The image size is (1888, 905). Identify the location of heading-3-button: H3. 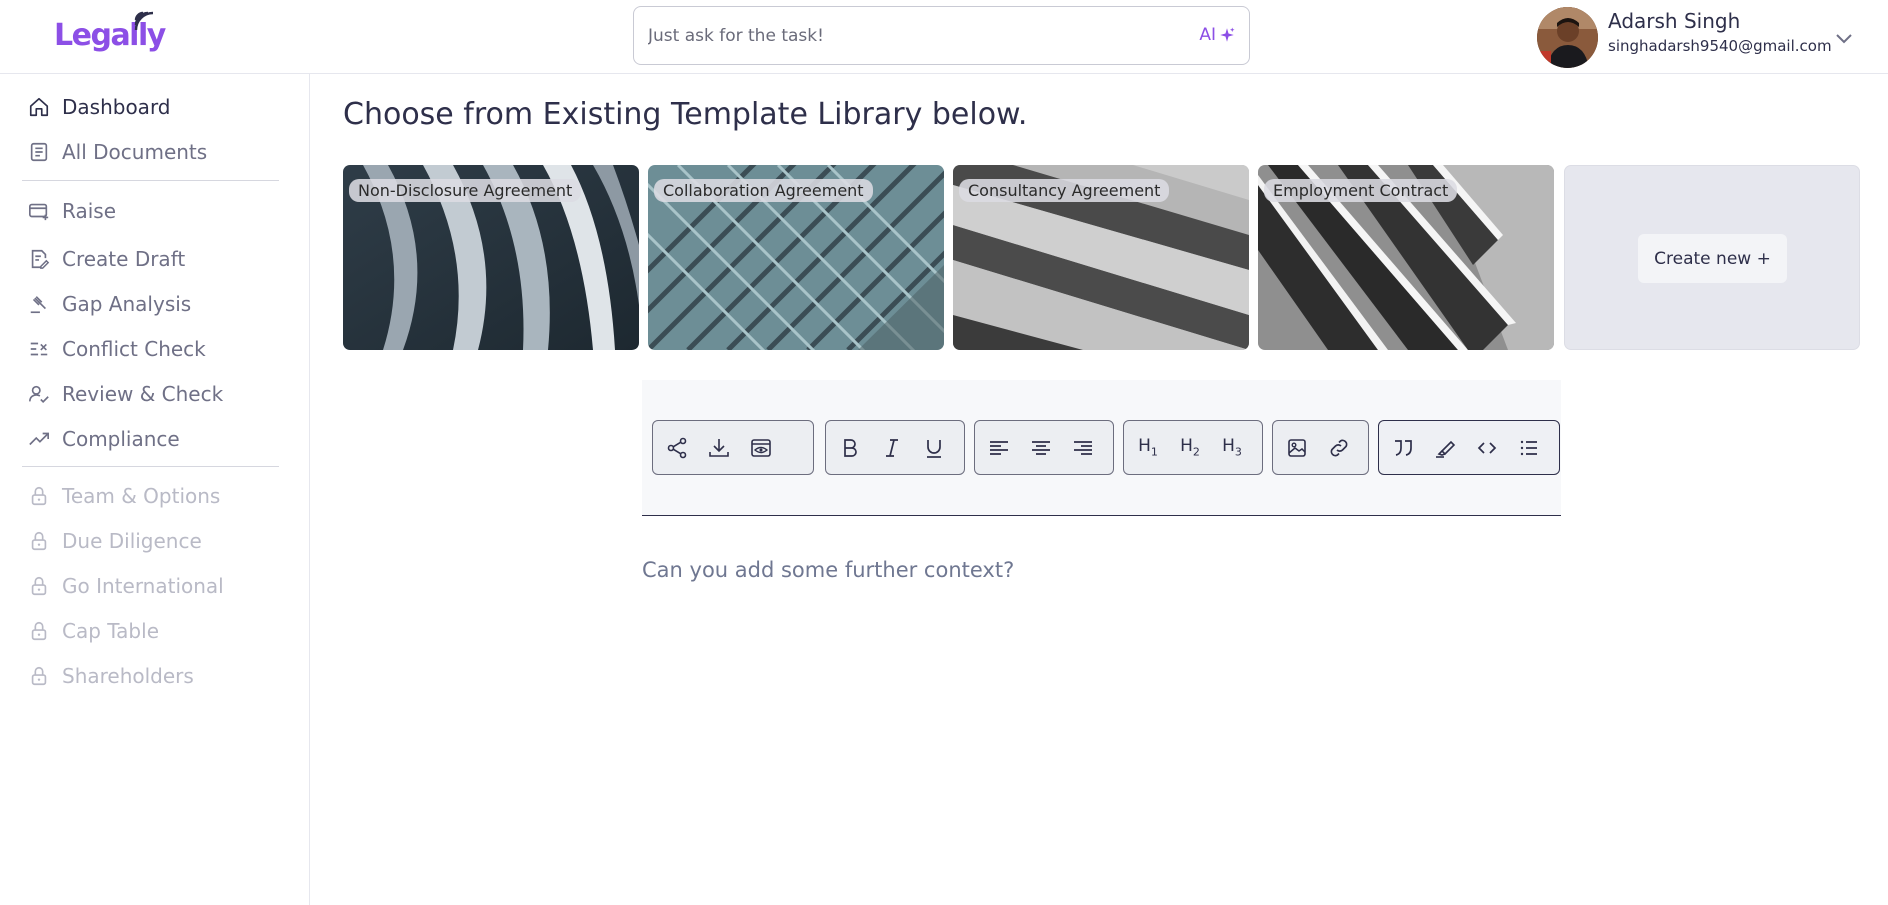
(1232, 448).